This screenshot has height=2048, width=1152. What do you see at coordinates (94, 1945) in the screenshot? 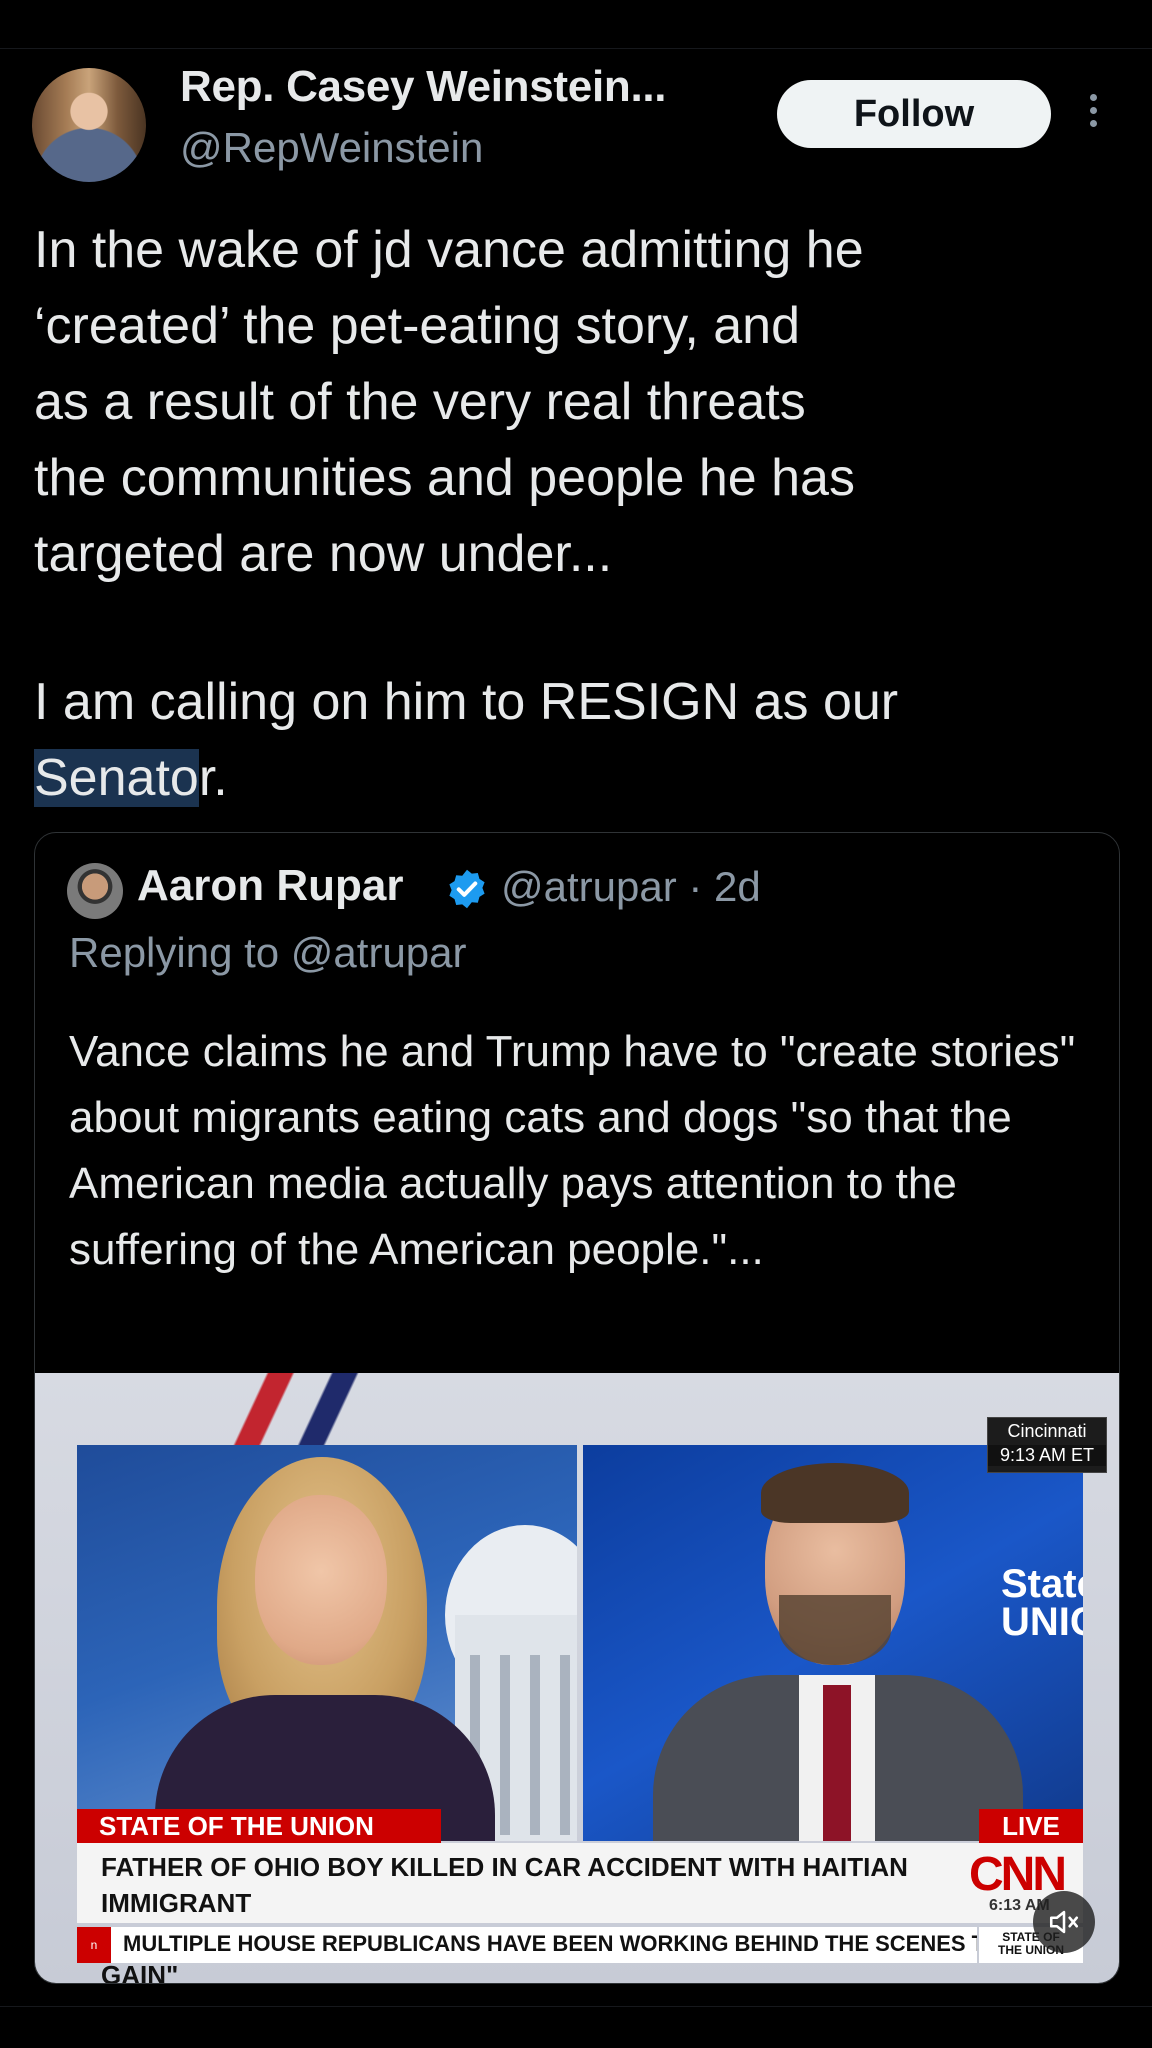
I see `ticker-marker: n` at bounding box center [94, 1945].